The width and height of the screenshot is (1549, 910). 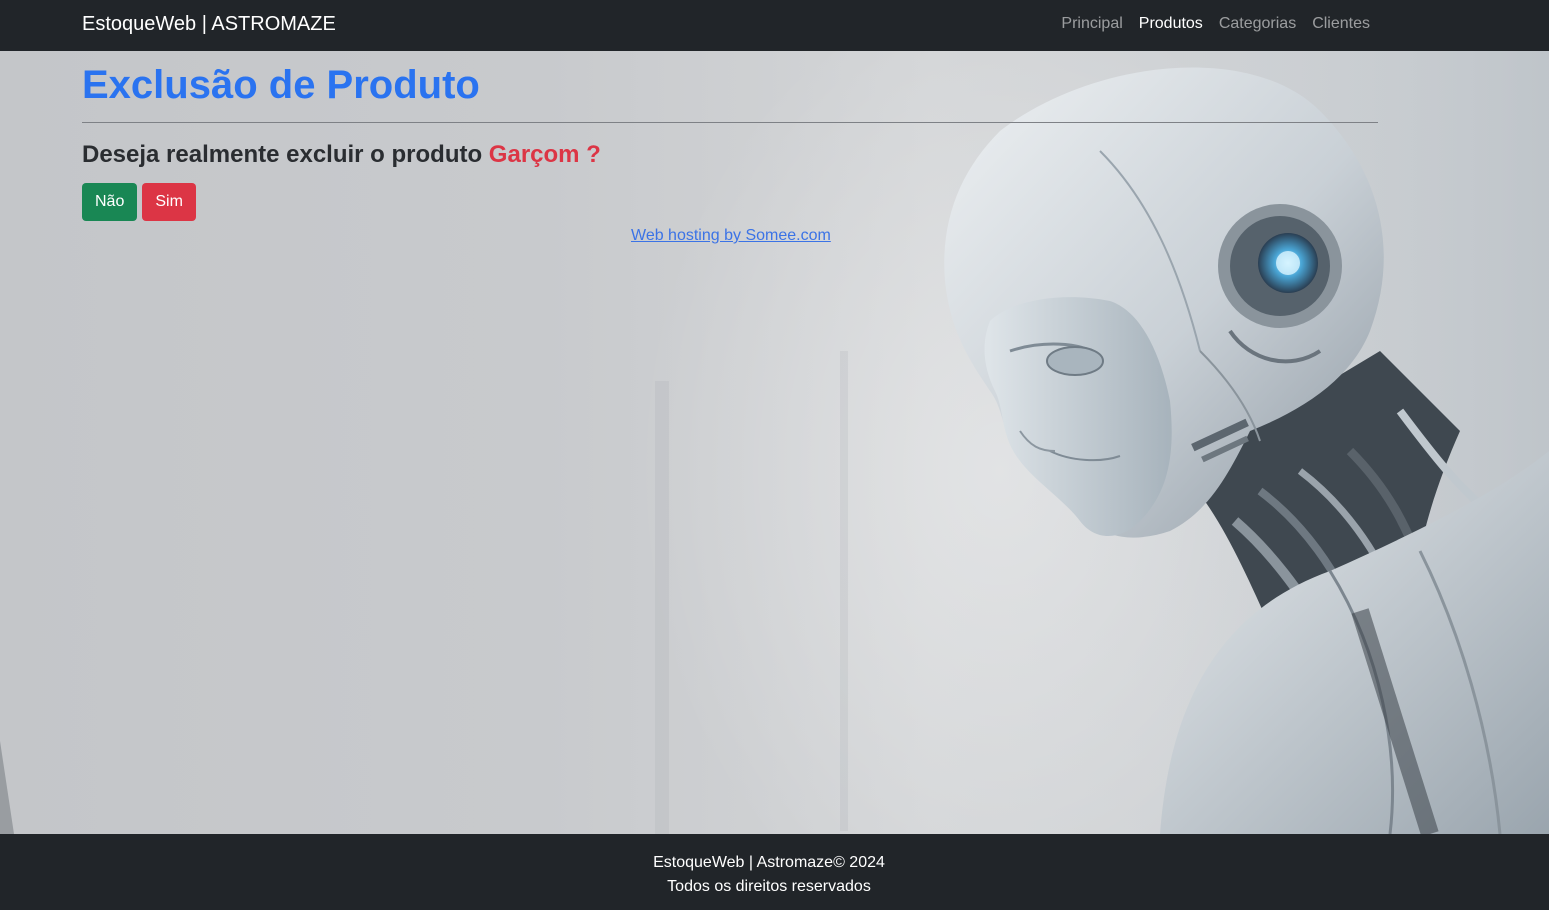 I want to click on nav-link-principal: Principal, so click(x=1091, y=24).